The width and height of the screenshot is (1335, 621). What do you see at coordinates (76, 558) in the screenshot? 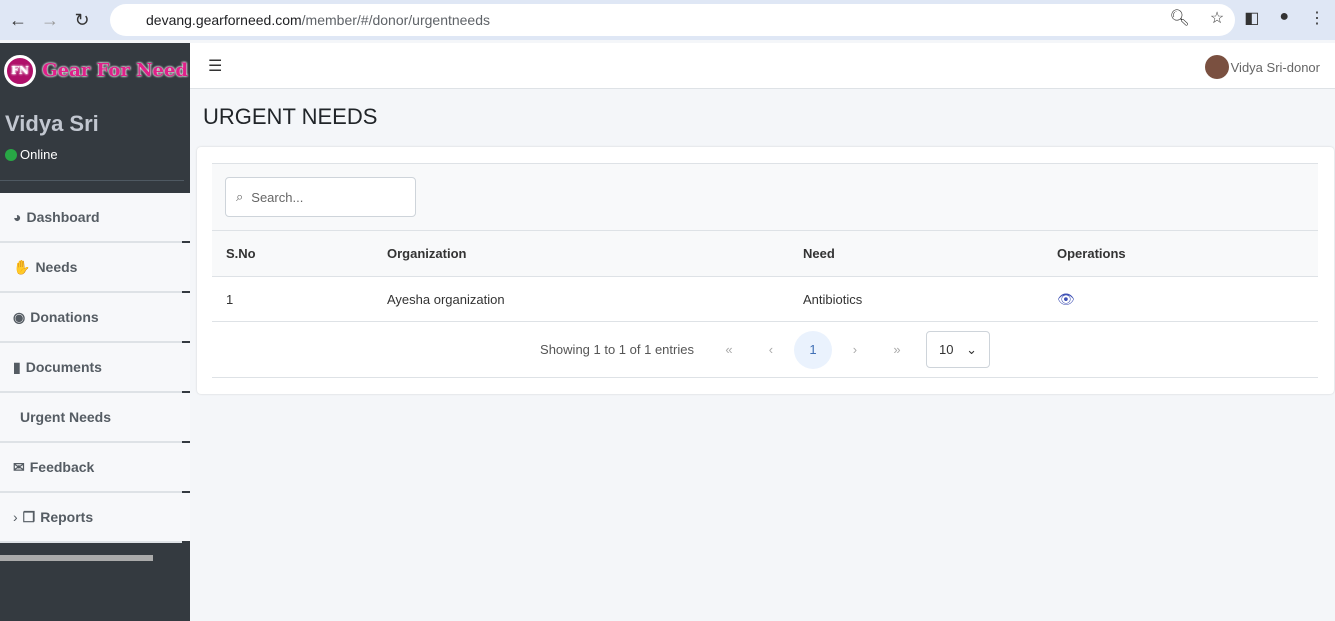
I see `sidebar-scrollbar` at bounding box center [76, 558].